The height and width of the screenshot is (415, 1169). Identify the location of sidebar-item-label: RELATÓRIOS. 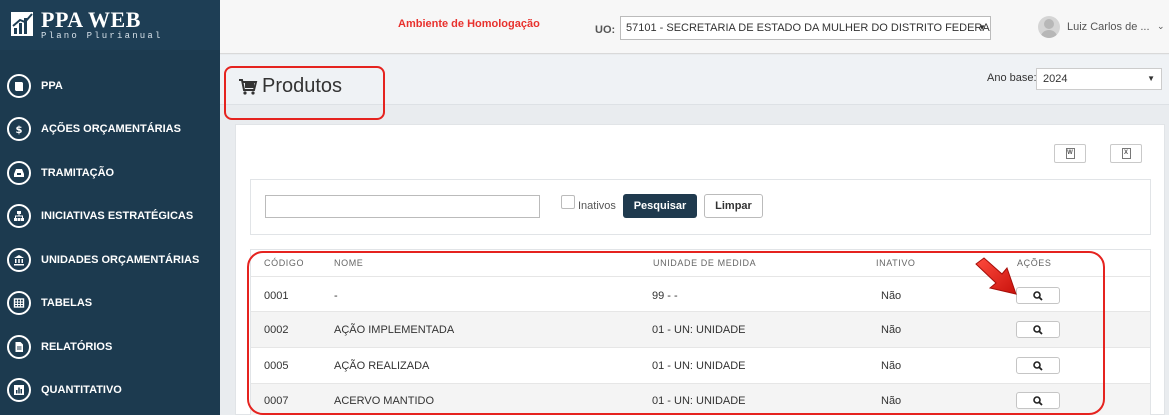
(77, 346).